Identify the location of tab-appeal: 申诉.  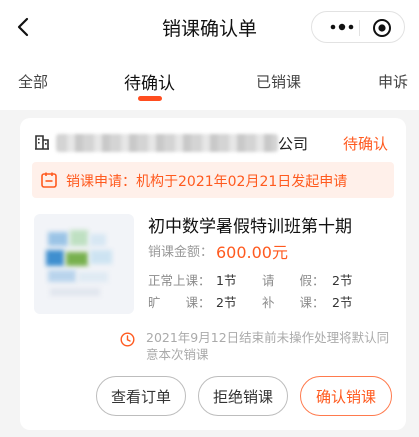
(393, 81).